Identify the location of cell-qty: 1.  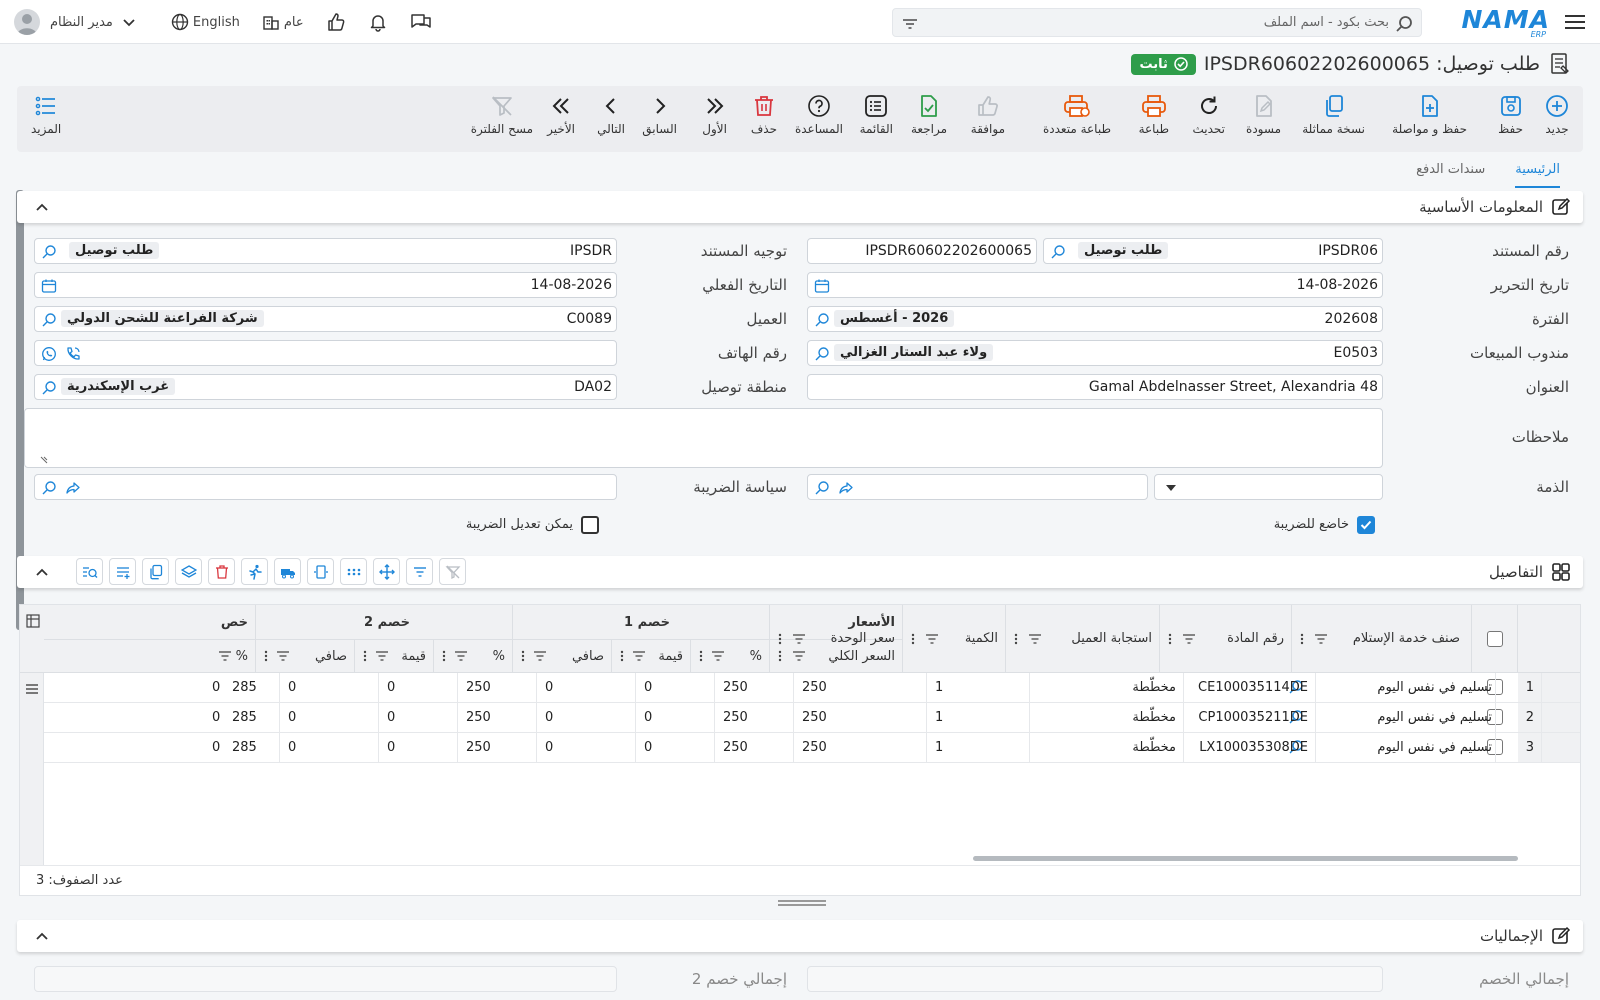
(978, 747).